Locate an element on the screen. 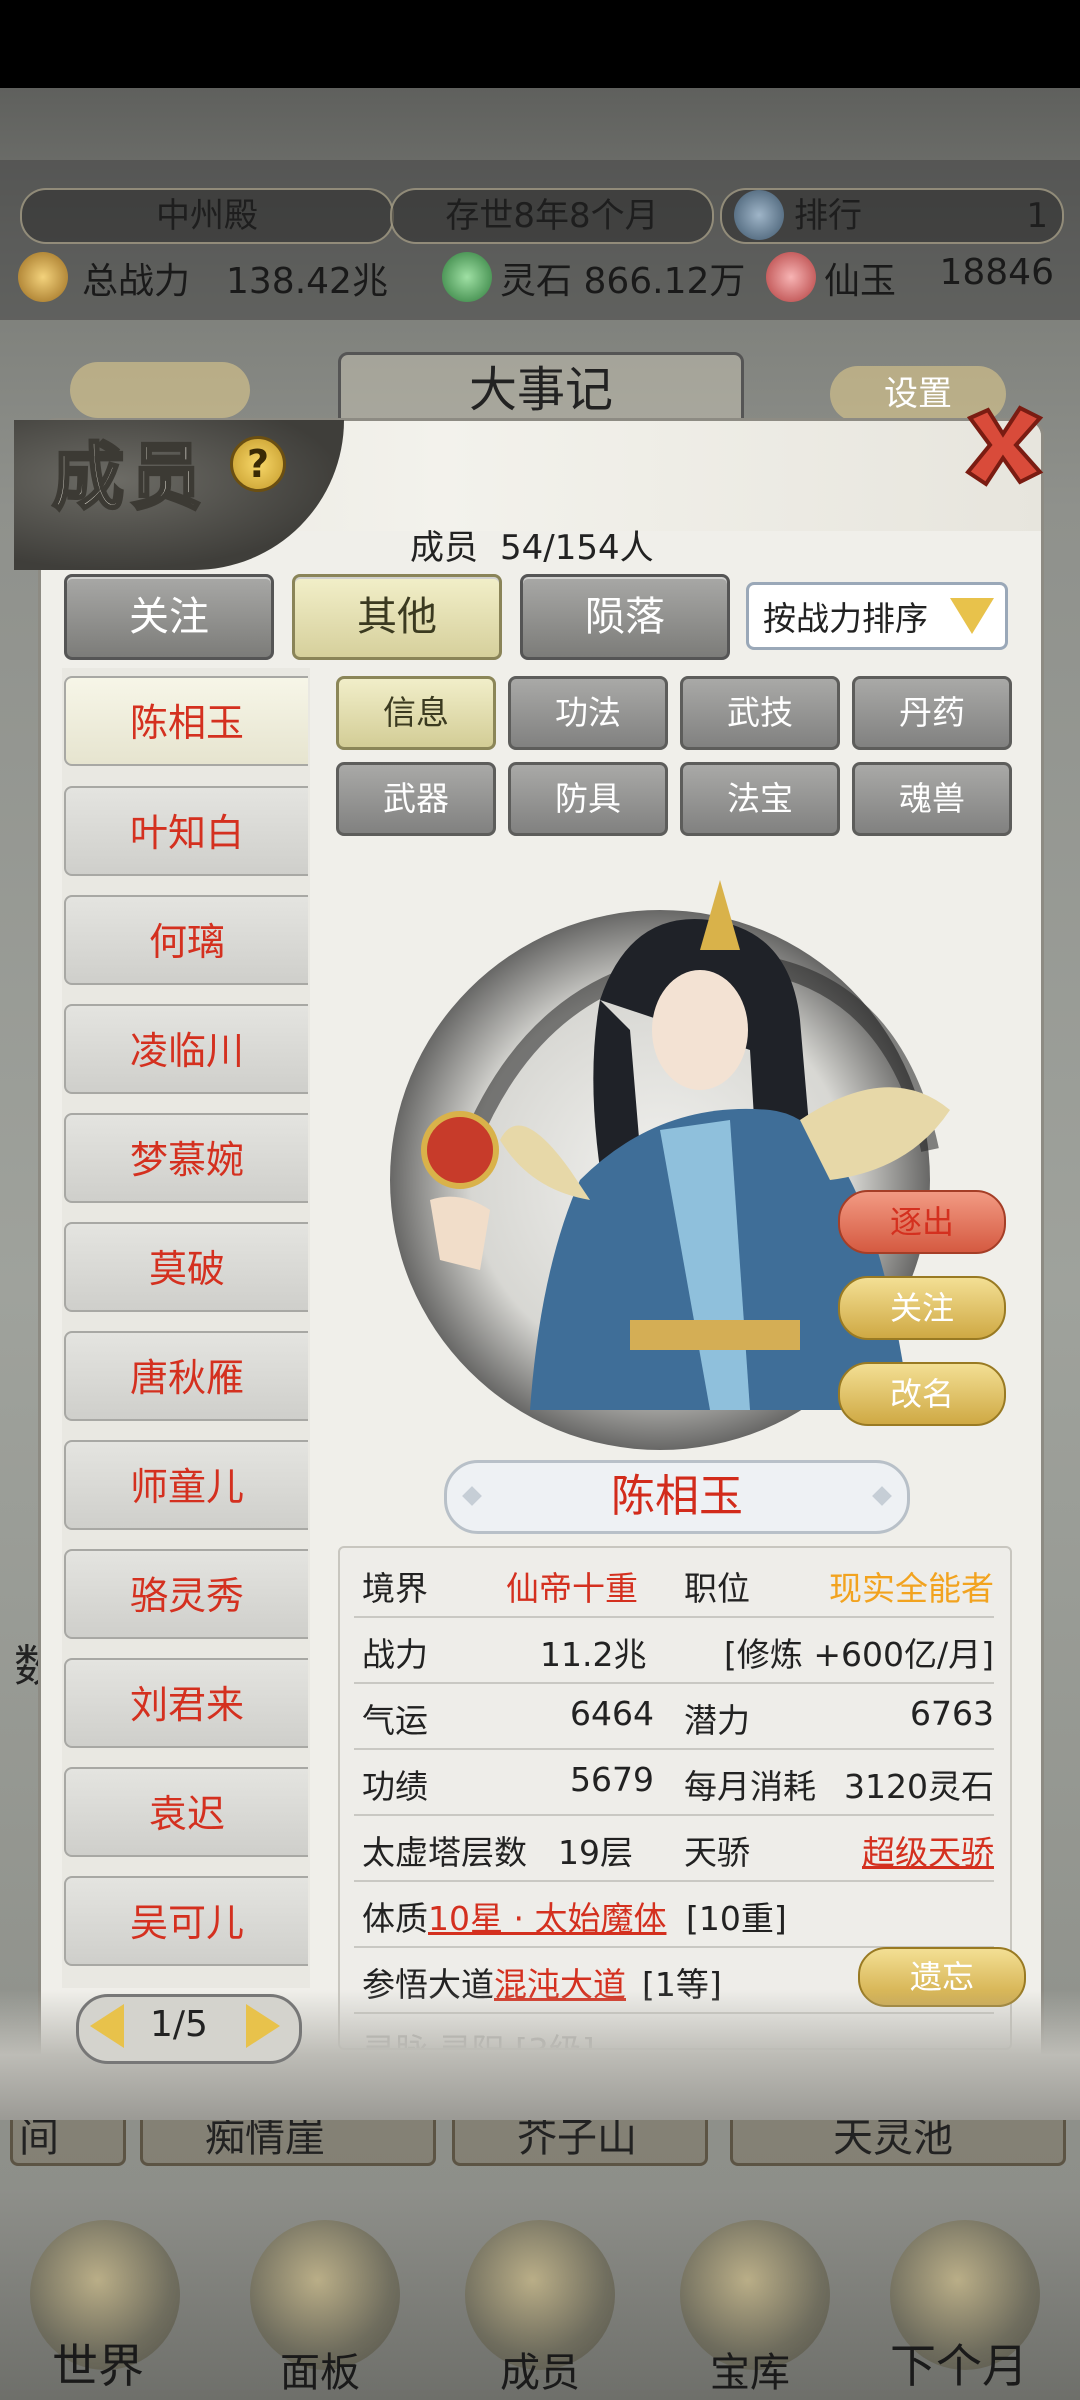 The height and width of the screenshot is (2400, 1080). realm-value: 仙帝十重 is located at coordinates (572, 1588).